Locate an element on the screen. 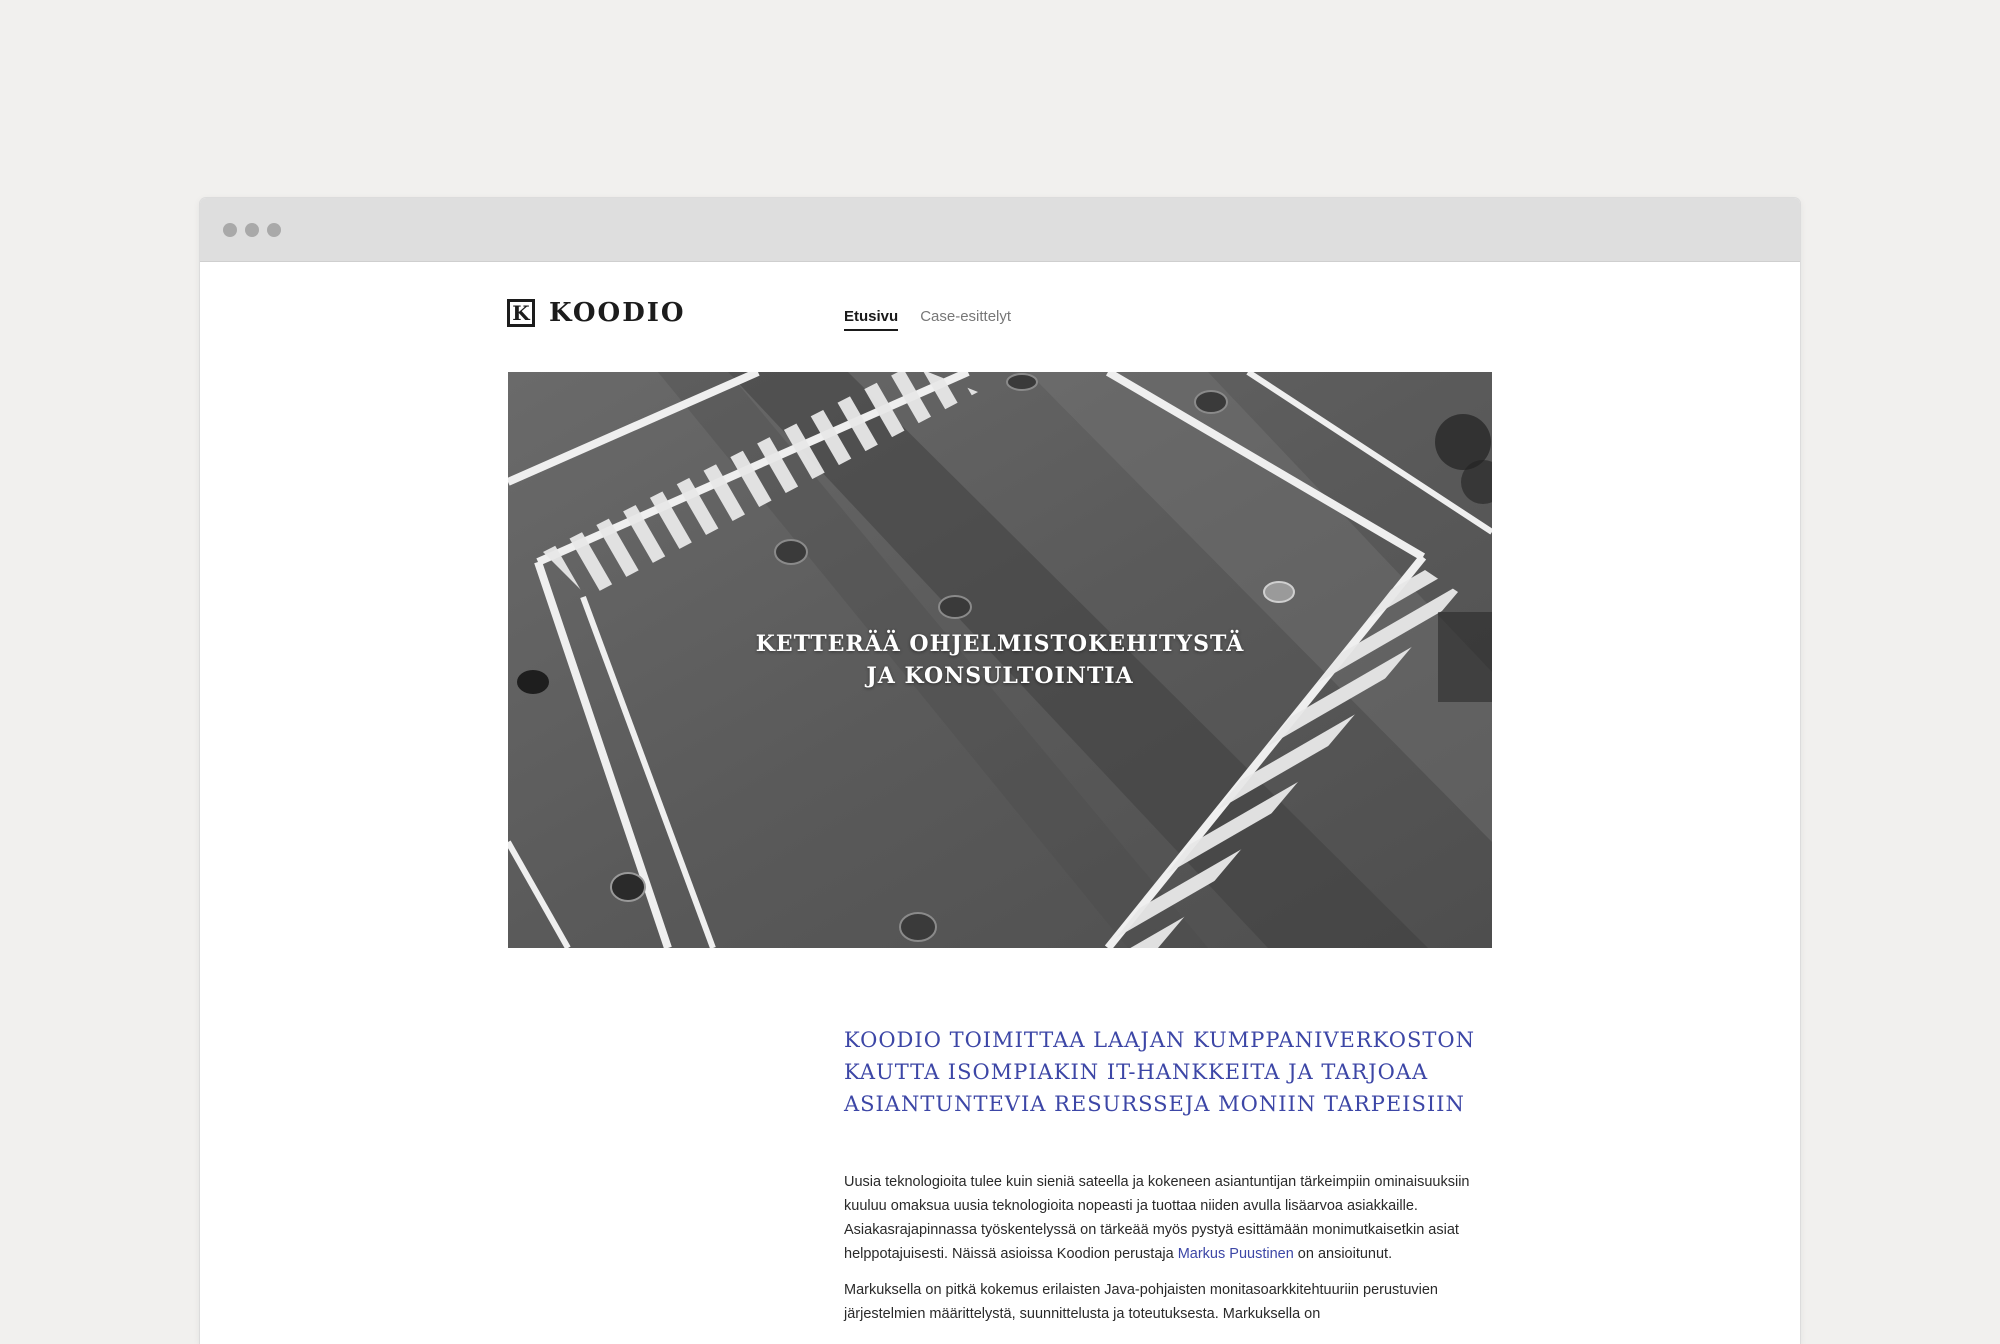  nav-item-etusivu: Etusivu is located at coordinates (871, 319).